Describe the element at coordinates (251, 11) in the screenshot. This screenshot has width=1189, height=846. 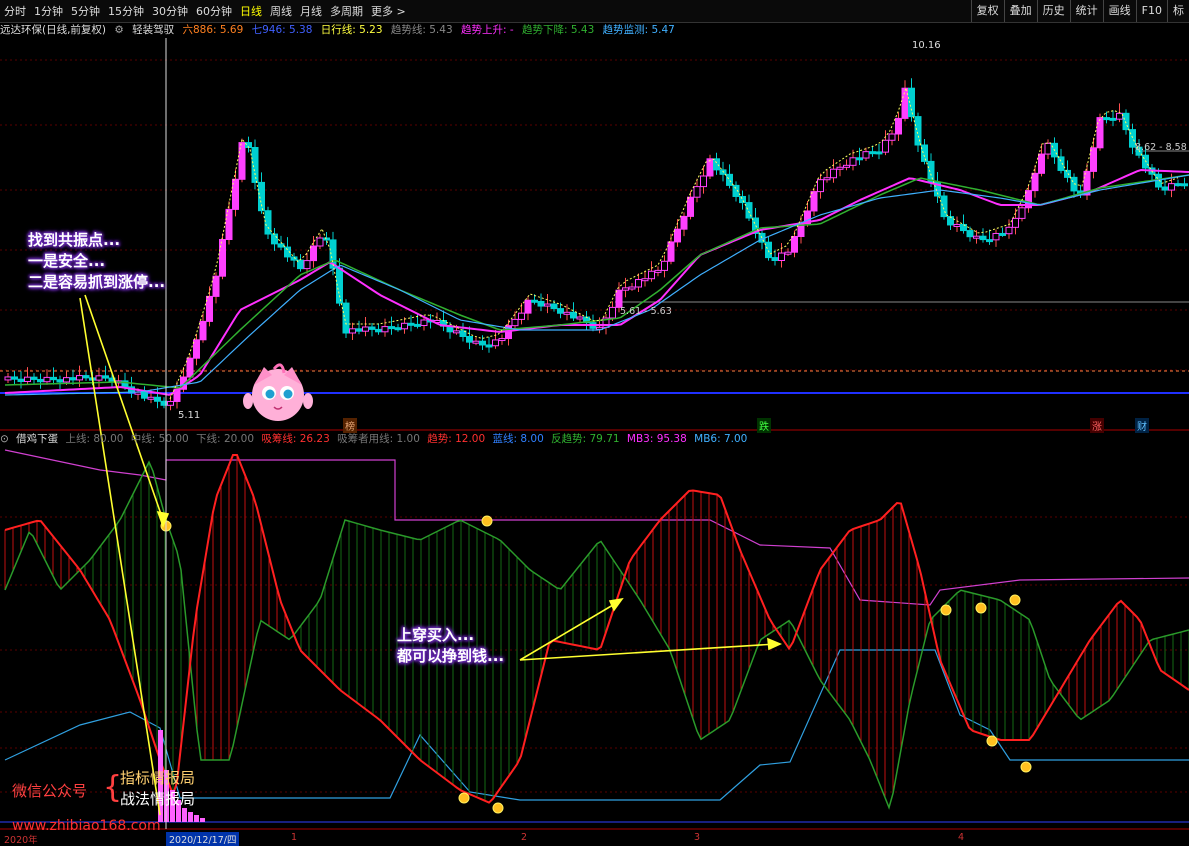
I see `period-tab-daily: 日线` at that location.